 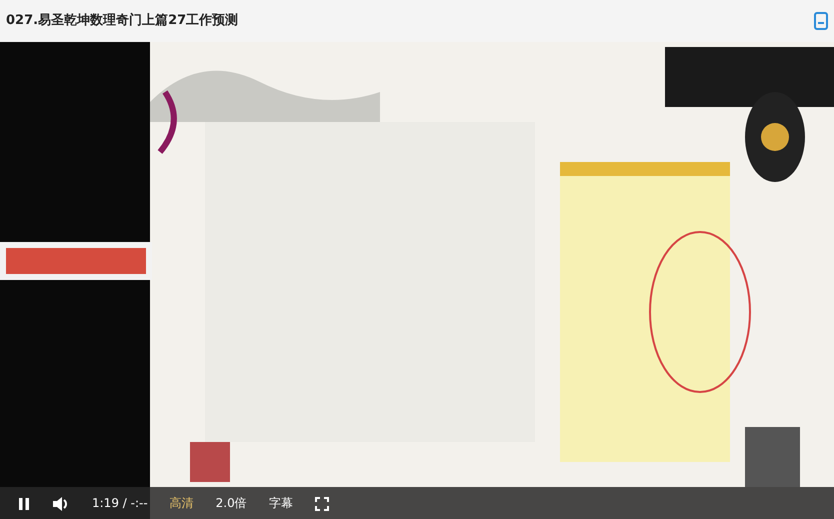 What do you see at coordinates (231, 503) in the screenshot?
I see `speed-button: 2.0倍` at bounding box center [231, 503].